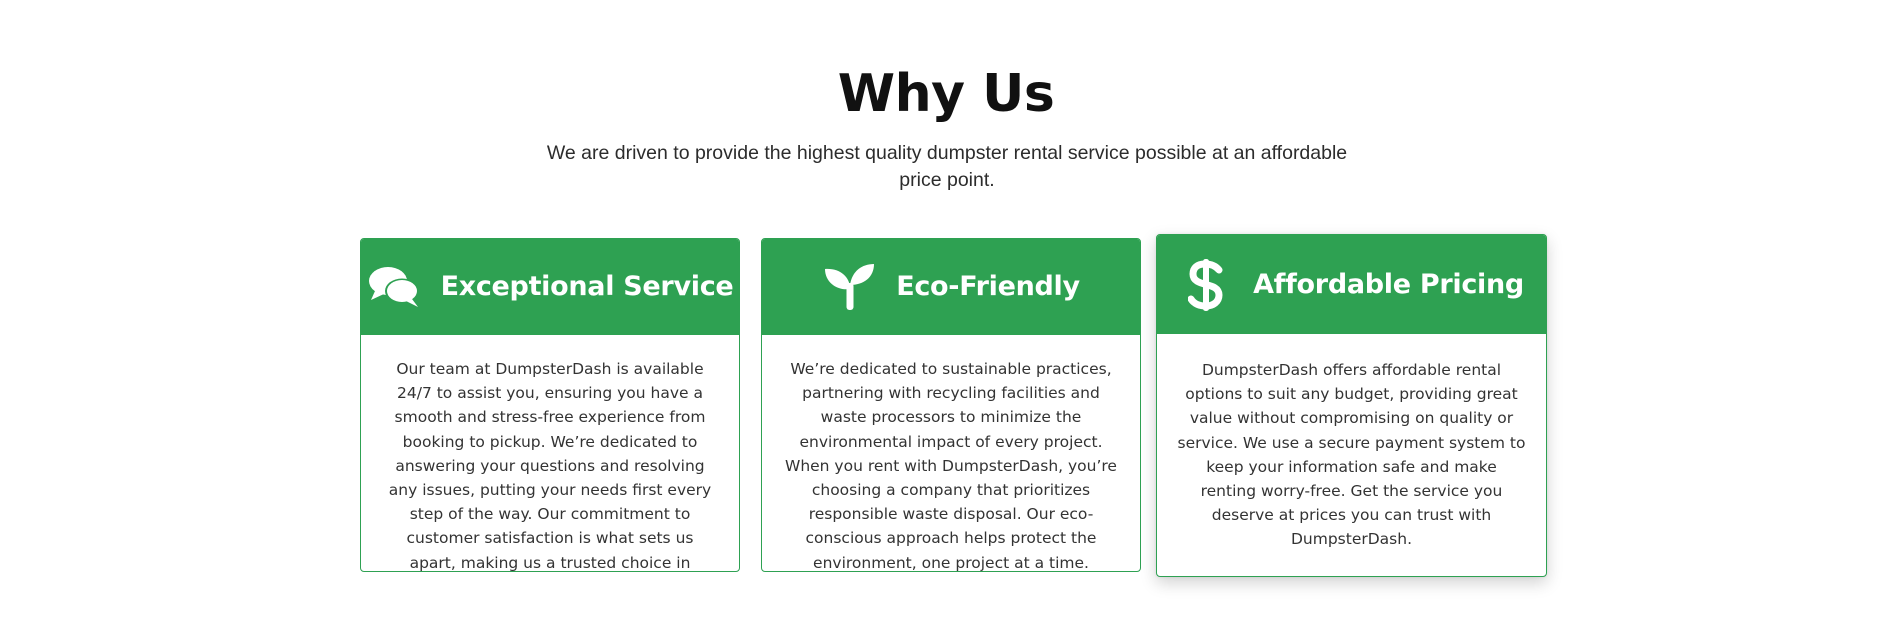 The width and height of the screenshot is (1892, 642). I want to click on card-title: Affordable Pricing, so click(1388, 284).